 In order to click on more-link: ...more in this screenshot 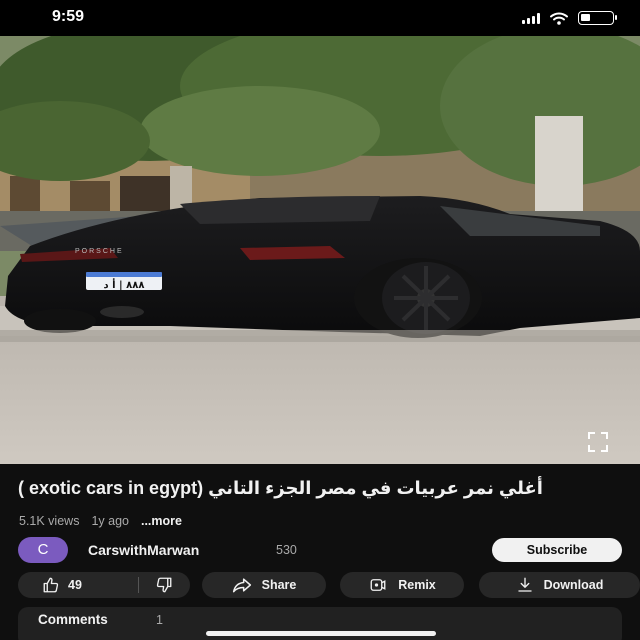, I will do `click(161, 521)`.